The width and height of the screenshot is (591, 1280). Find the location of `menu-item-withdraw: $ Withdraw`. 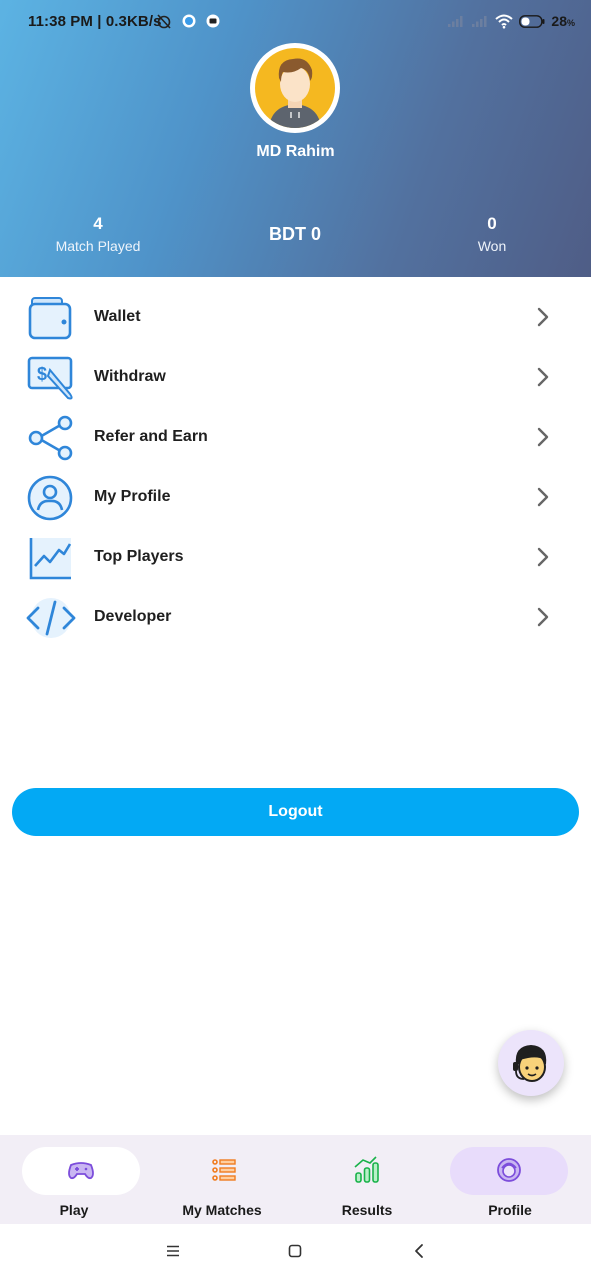

menu-item-withdraw: $ Withdraw is located at coordinates (295, 378).